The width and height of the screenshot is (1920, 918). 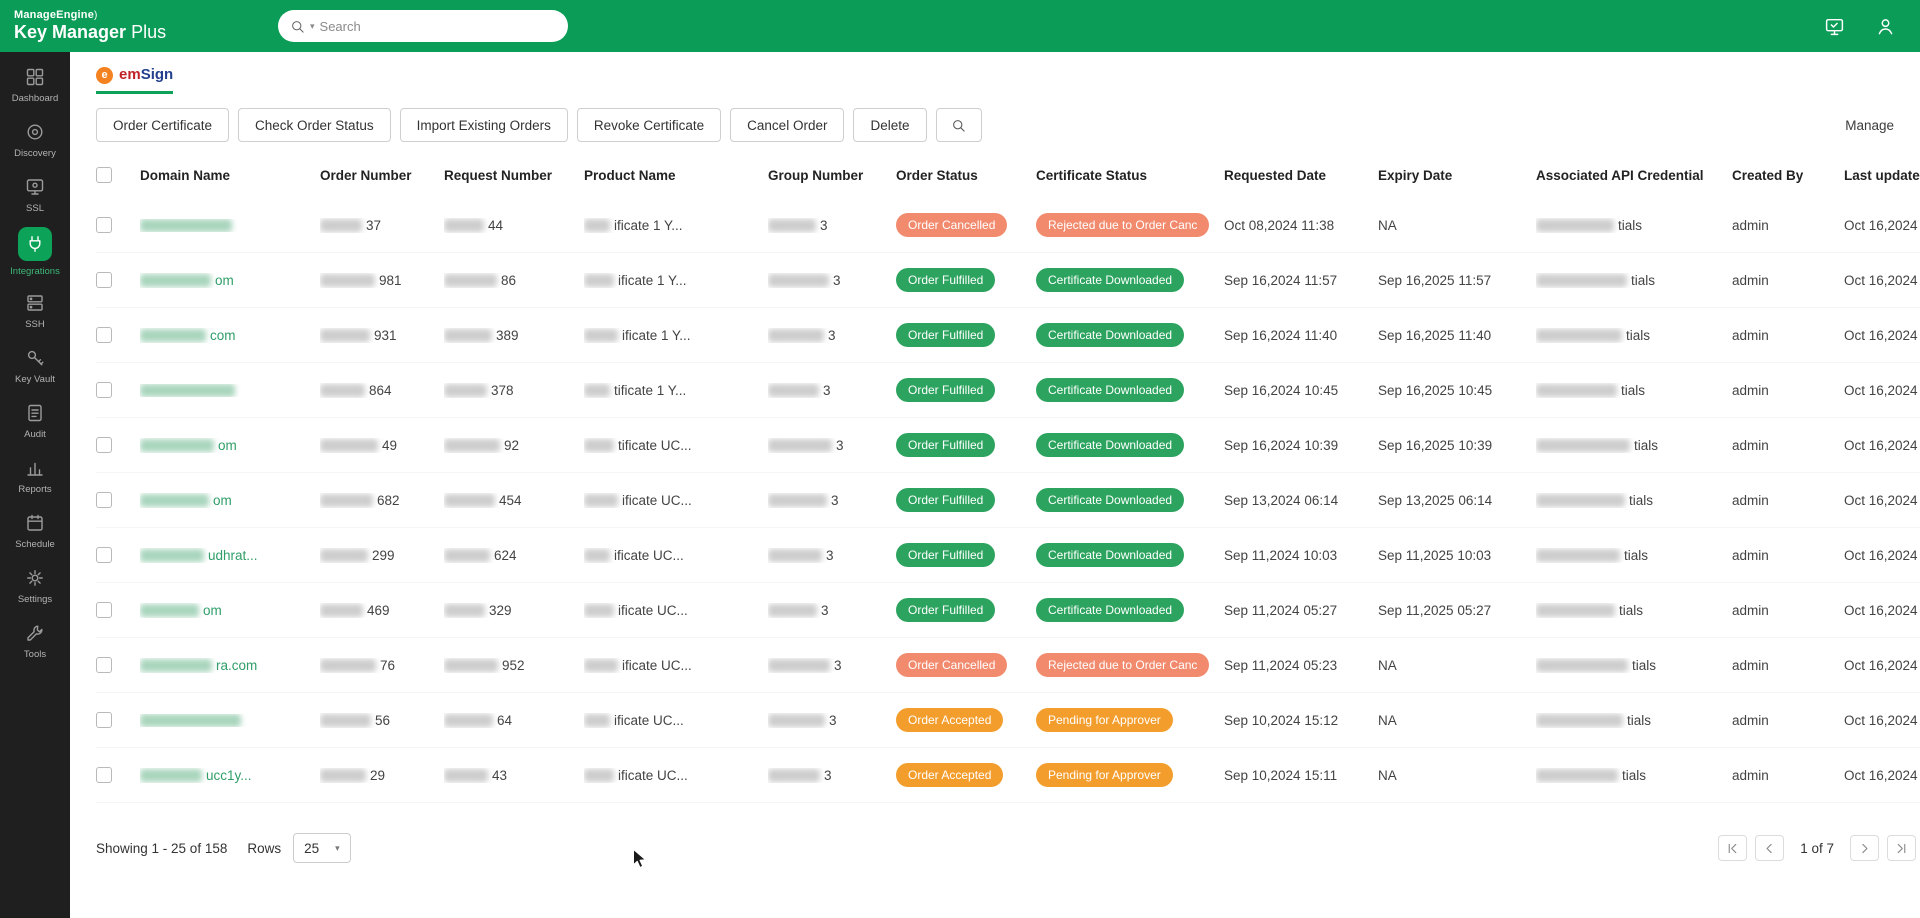 What do you see at coordinates (314, 125) in the screenshot?
I see `check-order-status-button: Check Order Status` at bounding box center [314, 125].